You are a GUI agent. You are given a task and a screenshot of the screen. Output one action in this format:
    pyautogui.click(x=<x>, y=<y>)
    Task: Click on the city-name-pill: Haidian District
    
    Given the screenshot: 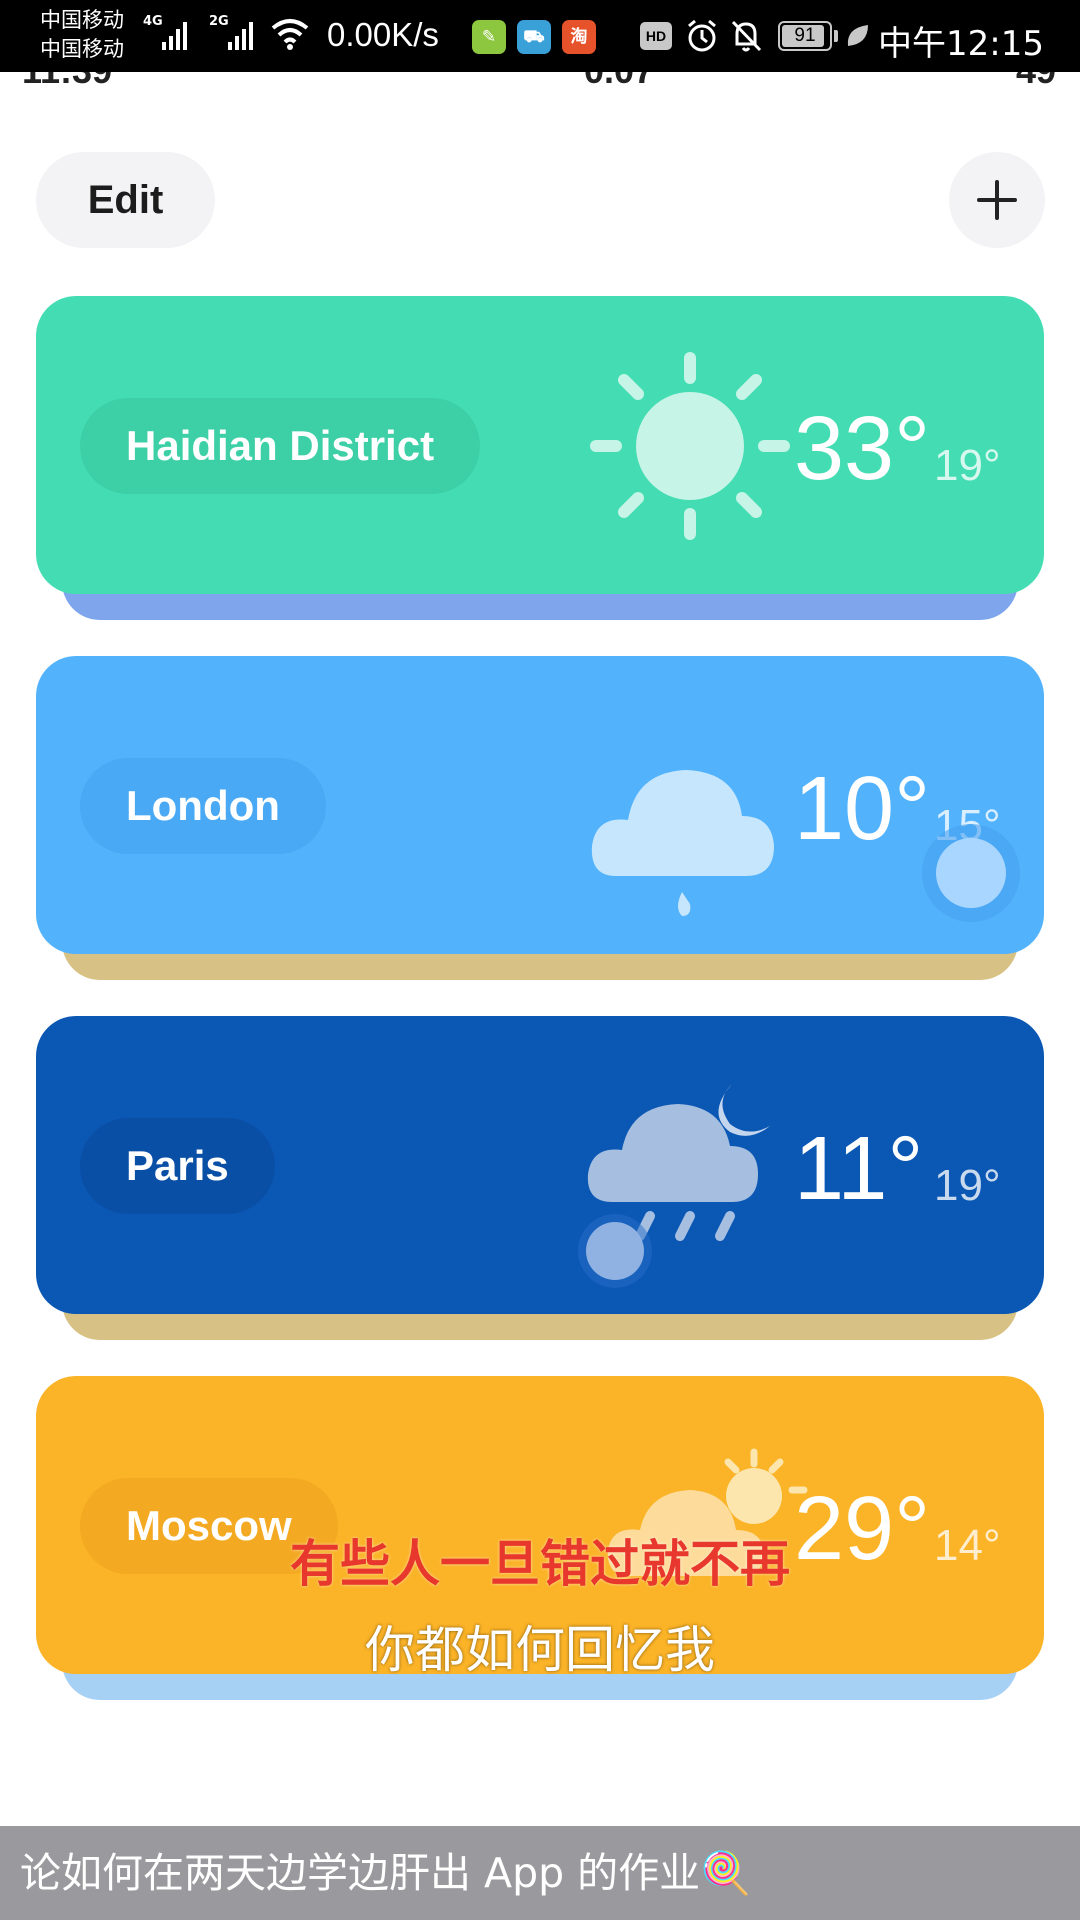 What is the action you would take?
    pyautogui.click(x=280, y=446)
    